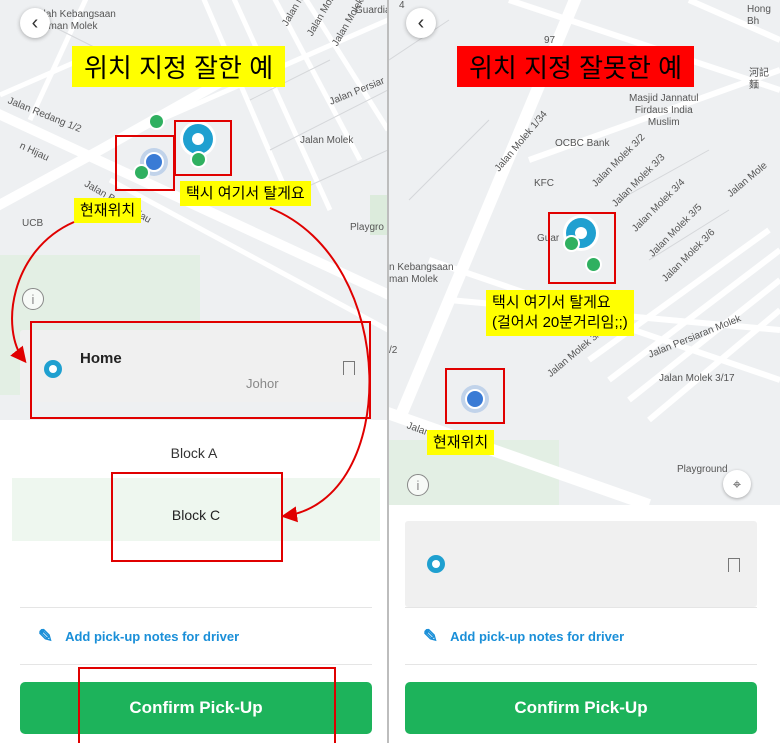  What do you see at coordinates (207, 705) in the screenshot?
I see `confirm-highlight` at bounding box center [207, 705].